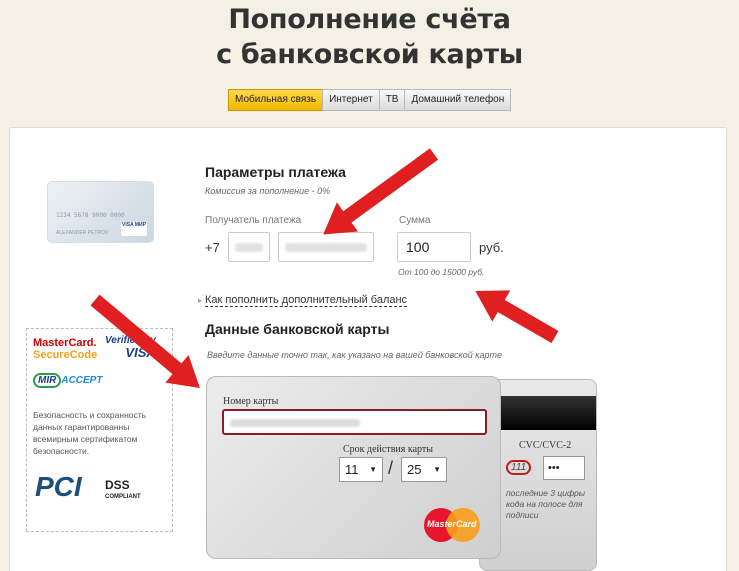 The width and height of the screenshot is (739, 571). I want to click on tab-home-phone: Домашний телефон, so click(458, 100).